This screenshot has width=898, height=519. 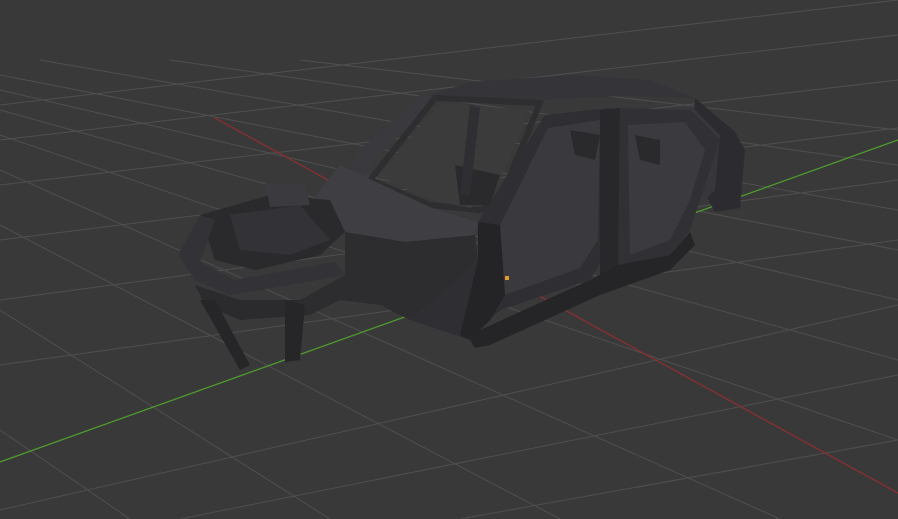 I want to click on car-strut-tower, so click(x=287, y=195).